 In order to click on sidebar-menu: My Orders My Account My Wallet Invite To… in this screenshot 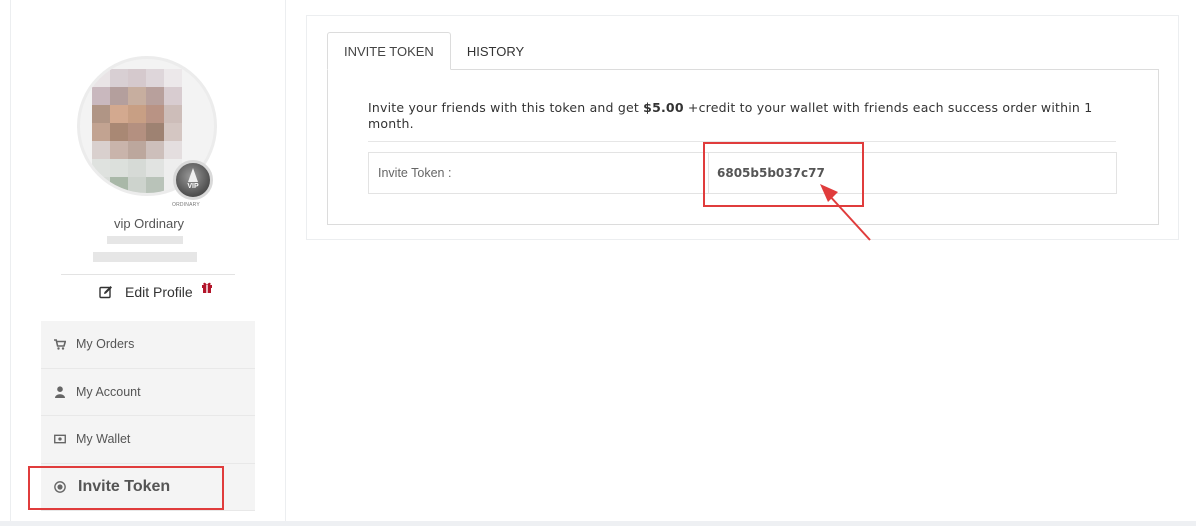, I will do `click(148, 416)`.